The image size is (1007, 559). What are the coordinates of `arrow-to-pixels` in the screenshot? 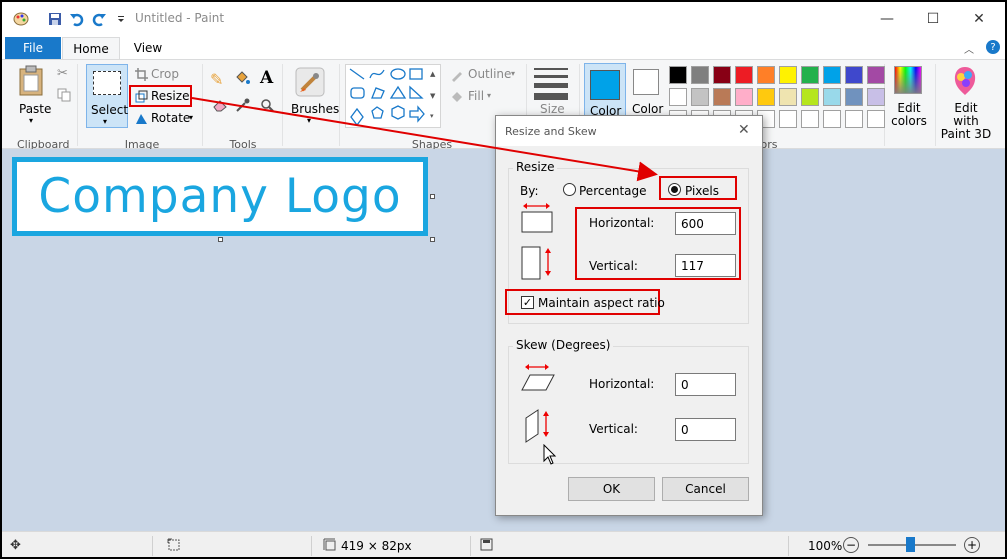 It's located at (576, 164).